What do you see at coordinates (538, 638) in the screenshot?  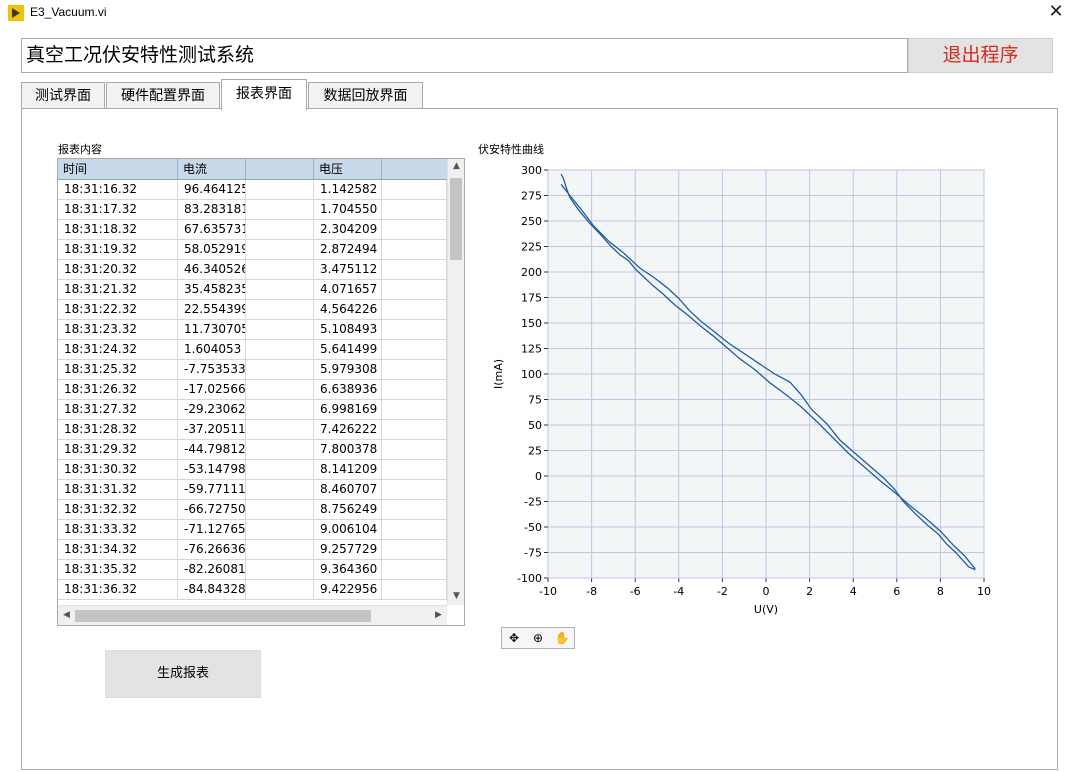 I see `zoom-icon: ⊕` at bounding box center [538, 638].